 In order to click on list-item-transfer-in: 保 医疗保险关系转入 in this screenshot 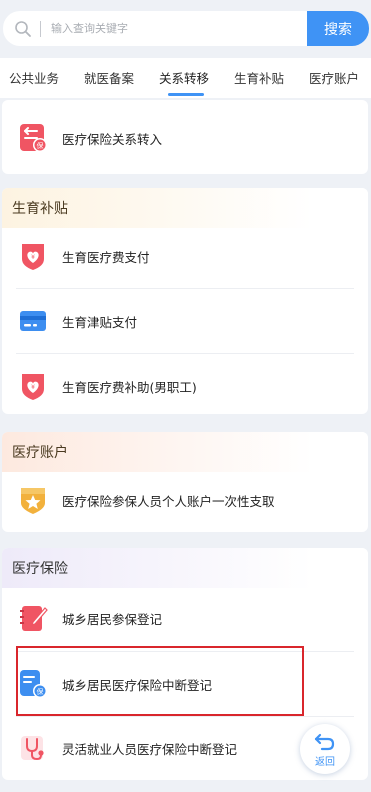, I will do `click(185, 138)`.